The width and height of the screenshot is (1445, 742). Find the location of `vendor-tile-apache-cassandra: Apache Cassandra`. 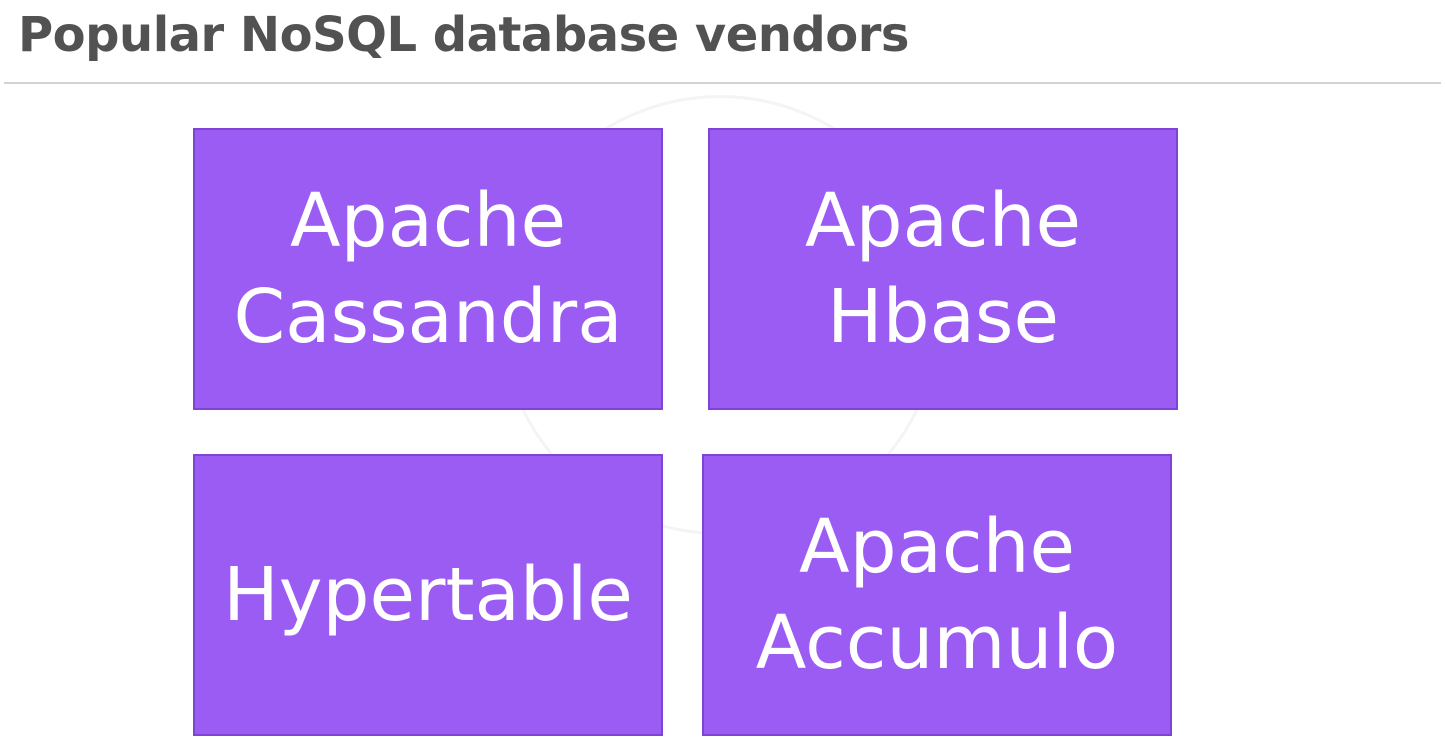

vendor-tile-apache-cassandra: Apache Cassandra is located at coordinates (428, 269).